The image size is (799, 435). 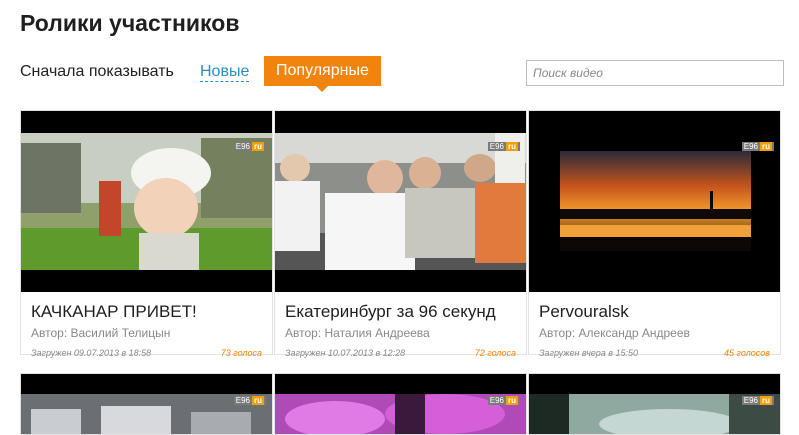 What do you see at coordinates (654, 312) in the screenshot?
I see `video-title: Pervouralsk` at bounding box center [654, 312].